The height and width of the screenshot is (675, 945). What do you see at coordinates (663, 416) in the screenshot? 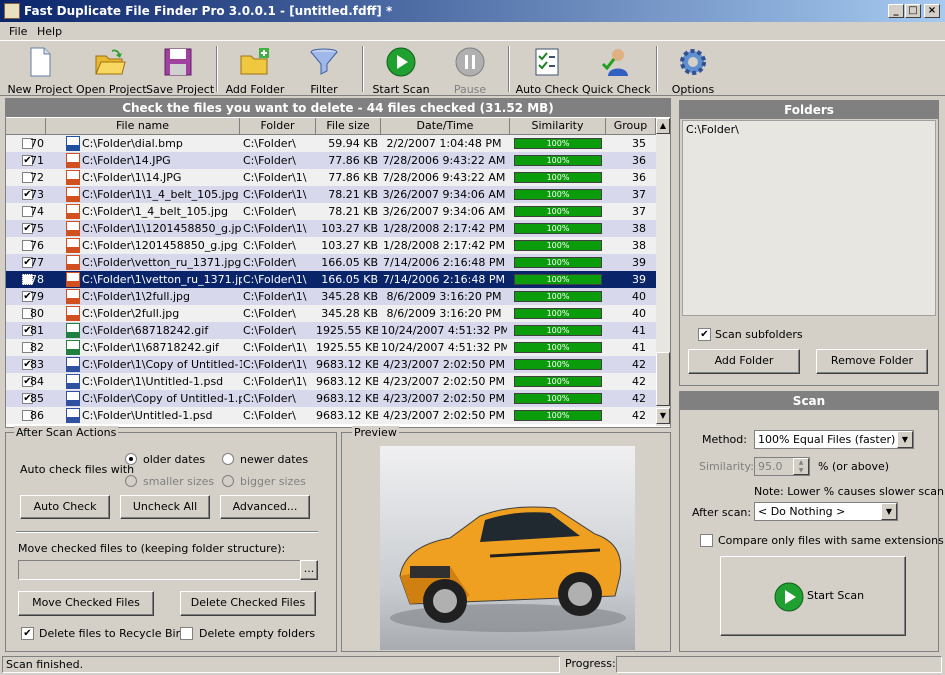
I see `scroll-down-arrow: ▼` at bounding box center [663, 416].